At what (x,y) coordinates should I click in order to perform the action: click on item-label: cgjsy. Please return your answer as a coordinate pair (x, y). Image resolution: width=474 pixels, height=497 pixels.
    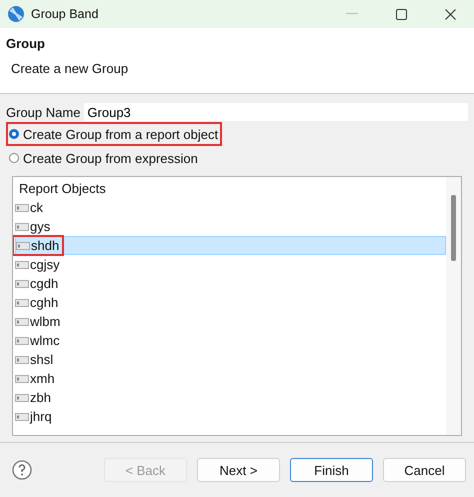
    Looking at the image, I should click on (45, 264).